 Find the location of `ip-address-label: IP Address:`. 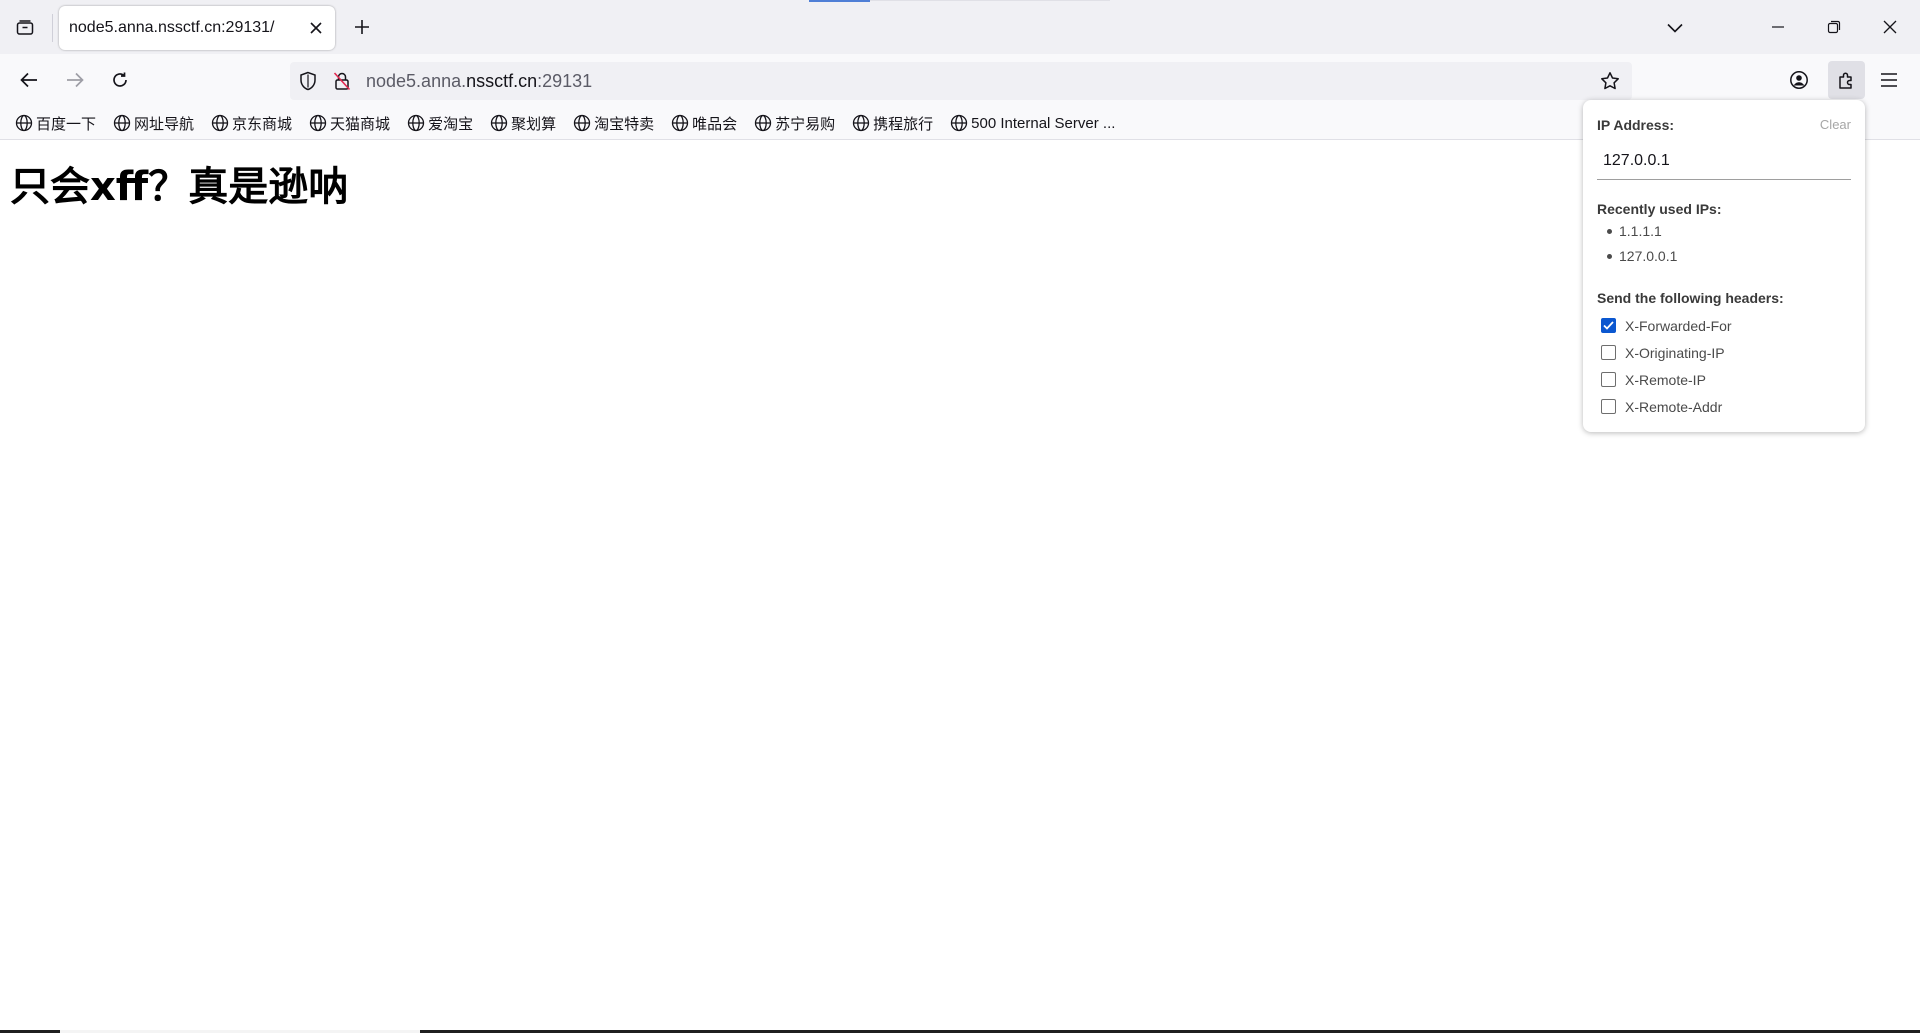

ip-address-label: IP Address: is located at coordinates (1636, 125).